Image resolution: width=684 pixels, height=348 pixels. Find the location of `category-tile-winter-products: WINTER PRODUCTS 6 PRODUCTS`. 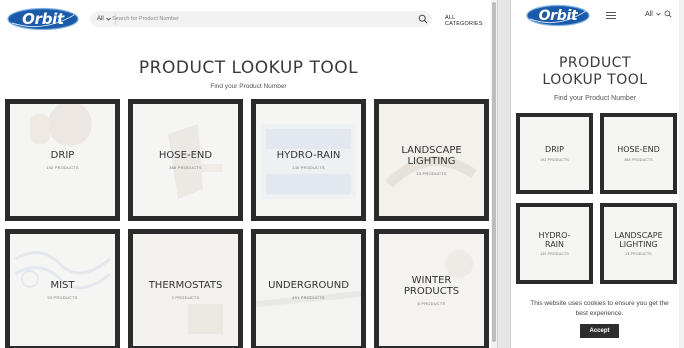

category-tile-winter-products: WINTER PRODUCTS 6 PRODUCTS is located at coordinates (431, 288).